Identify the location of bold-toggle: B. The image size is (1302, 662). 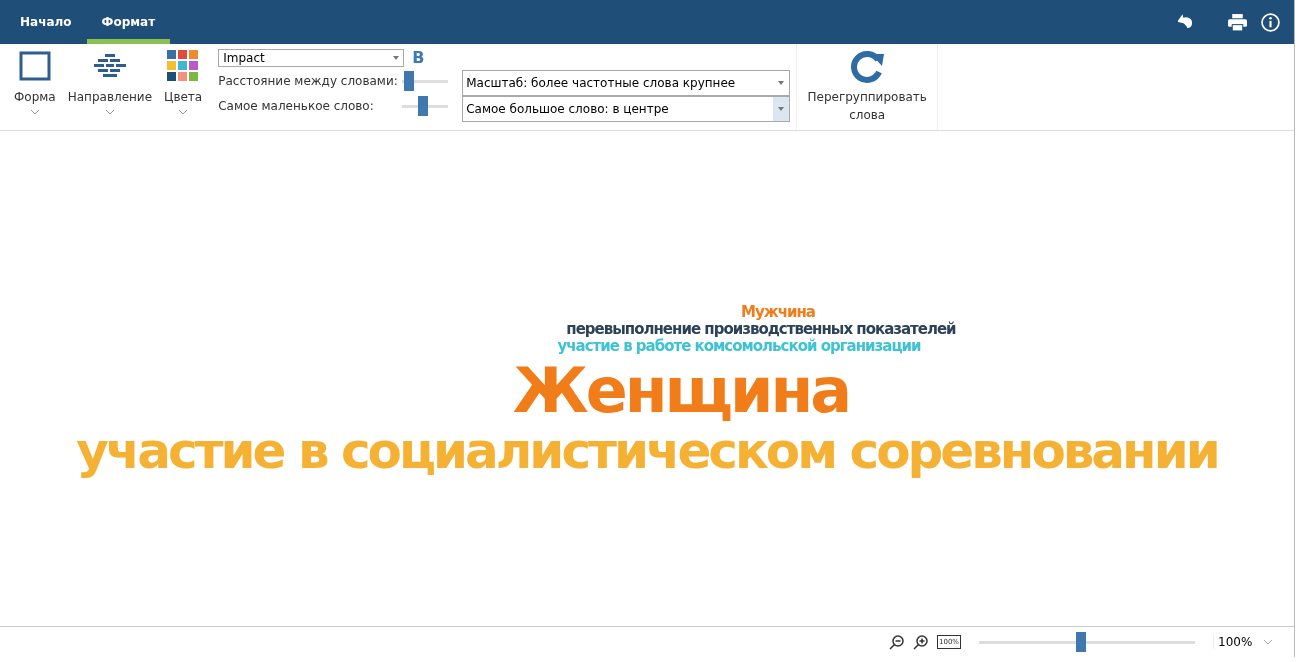
(418, 57).